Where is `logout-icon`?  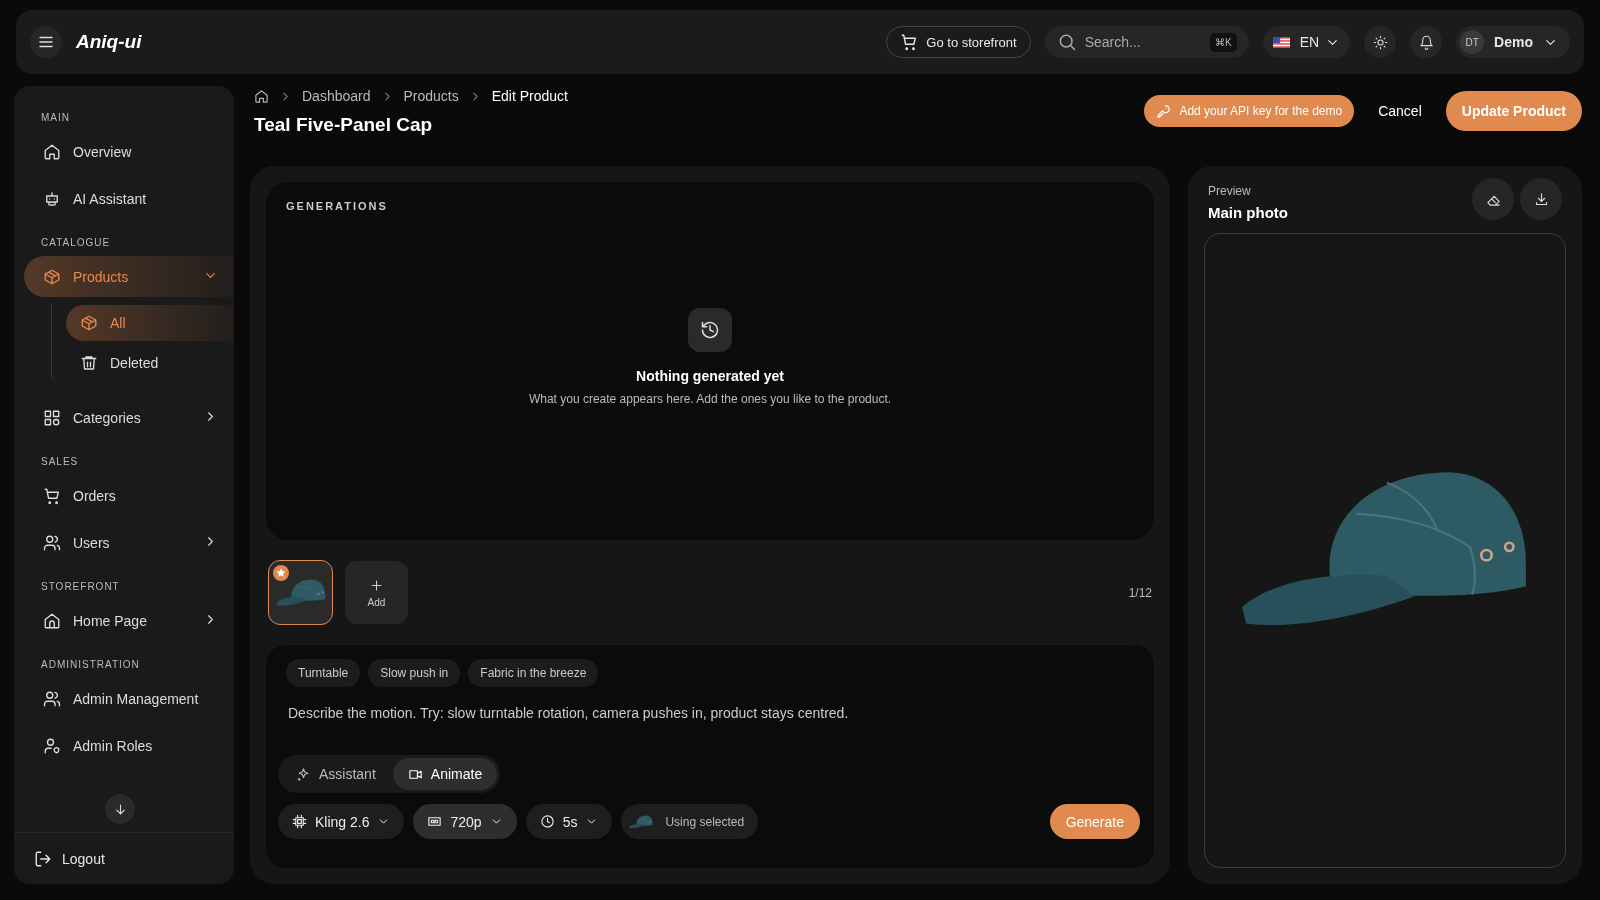 logout-icon is located at coordinates (43, 858).